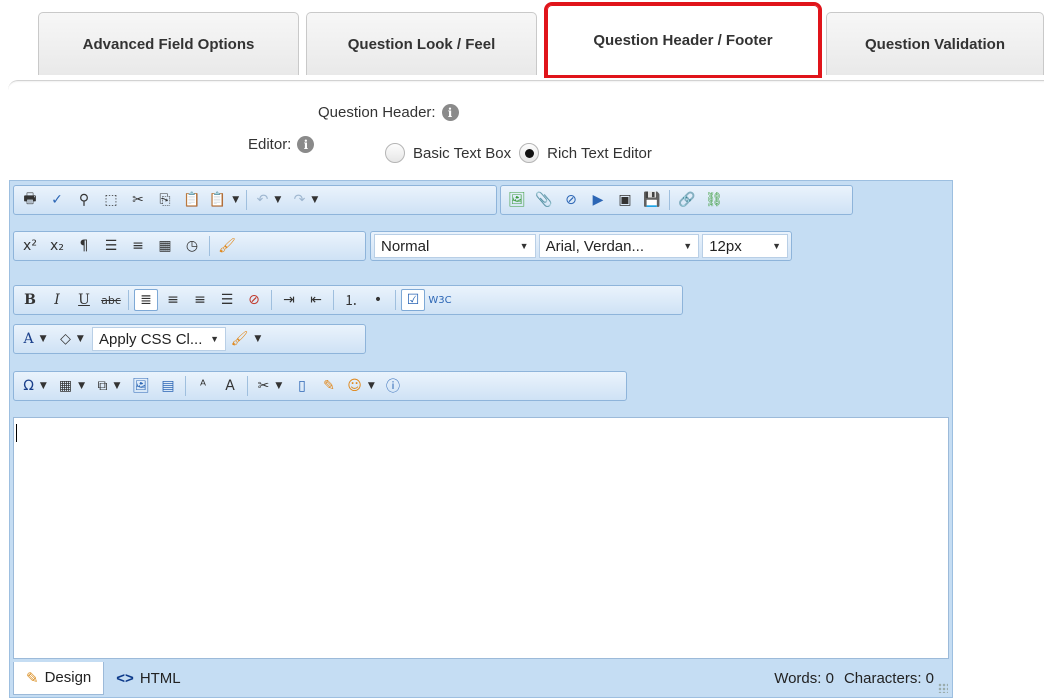  What do you see at coordinates (35, 339) in the screenshot?
I see `font-color-icon: A ▼` at bounding box center [35, 339].